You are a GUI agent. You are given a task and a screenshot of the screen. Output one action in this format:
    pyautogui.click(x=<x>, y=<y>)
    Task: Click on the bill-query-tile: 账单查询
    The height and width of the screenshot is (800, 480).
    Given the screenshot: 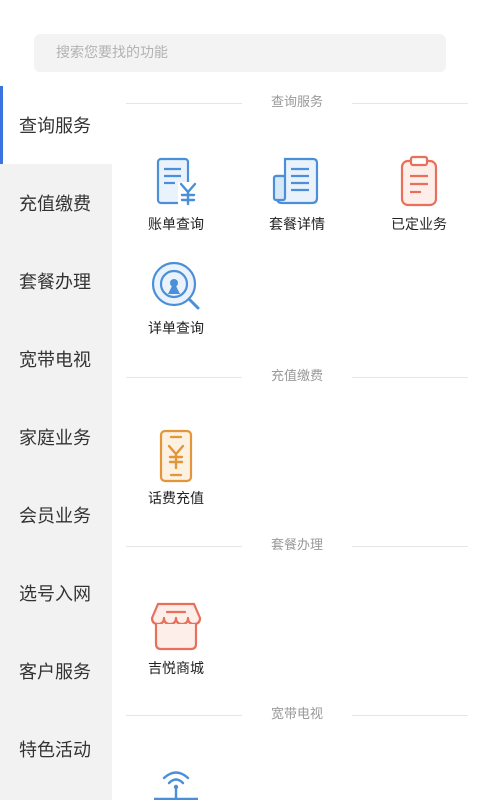 What is the action you would take?
    pyautogui.click(x=176, y=200)
    